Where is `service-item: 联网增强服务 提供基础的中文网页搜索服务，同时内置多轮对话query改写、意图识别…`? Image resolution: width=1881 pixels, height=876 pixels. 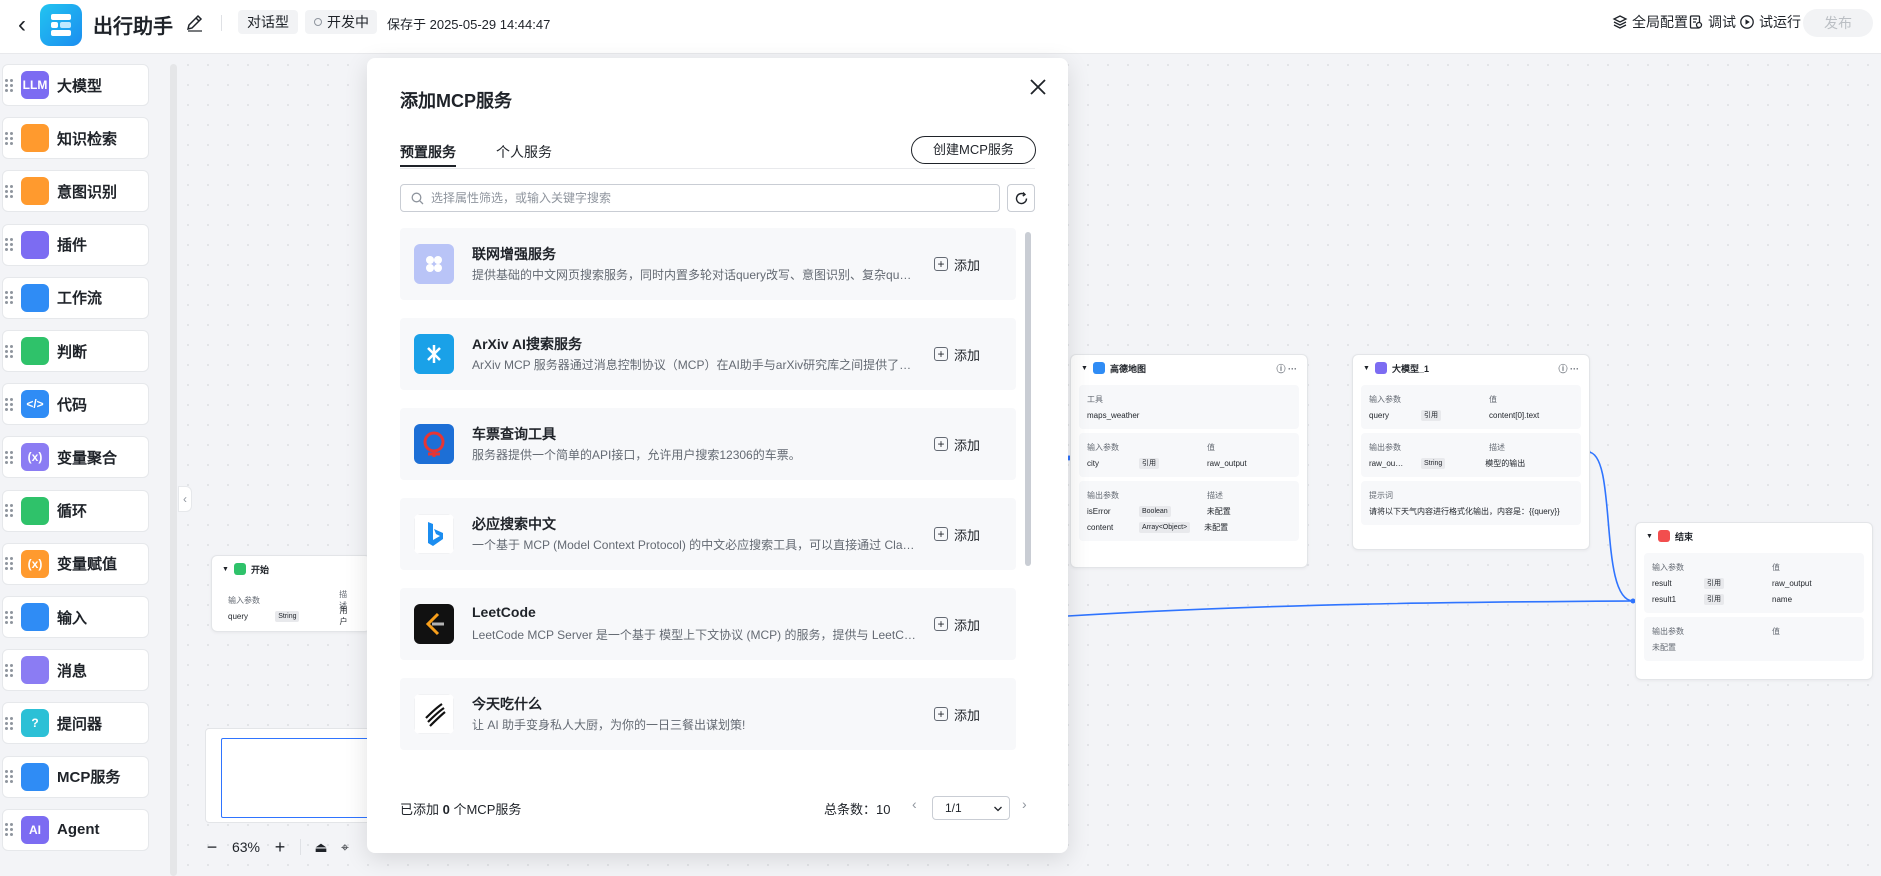 service-item: 联网增强服务 提供基础的中文网页搜索服务，同时内置多轮对话query改写、意图识别… is located at coordinates (708, 264).